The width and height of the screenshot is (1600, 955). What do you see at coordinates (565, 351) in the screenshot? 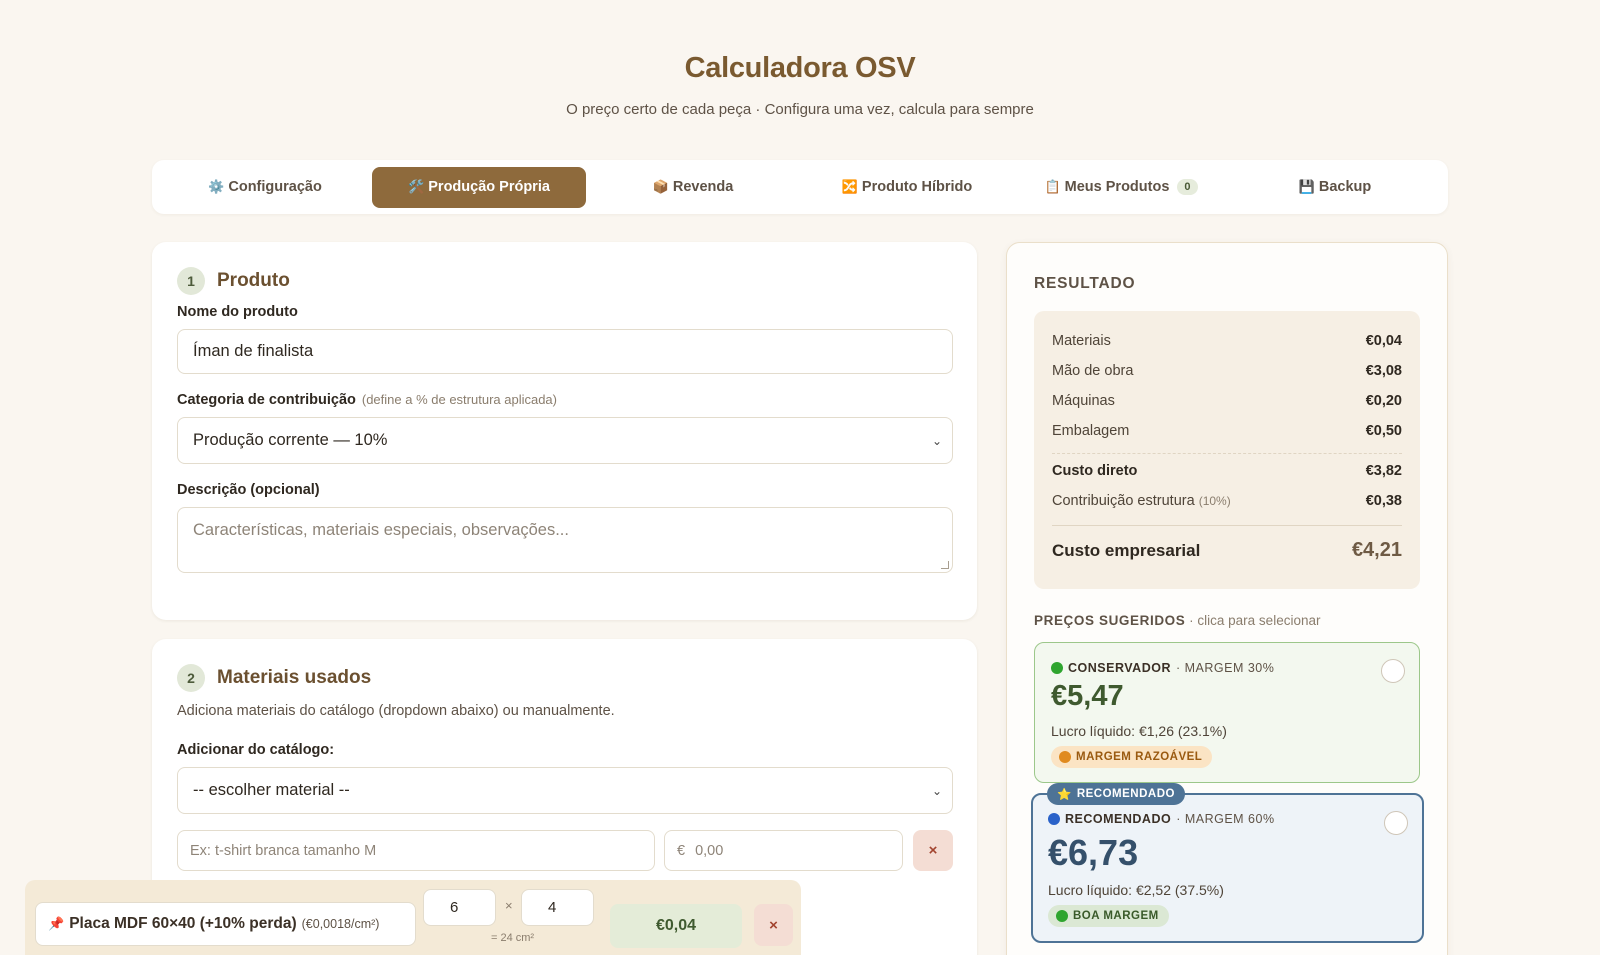
I see `product-name-input: Íman de finalista` at bounding box center [565, 351].